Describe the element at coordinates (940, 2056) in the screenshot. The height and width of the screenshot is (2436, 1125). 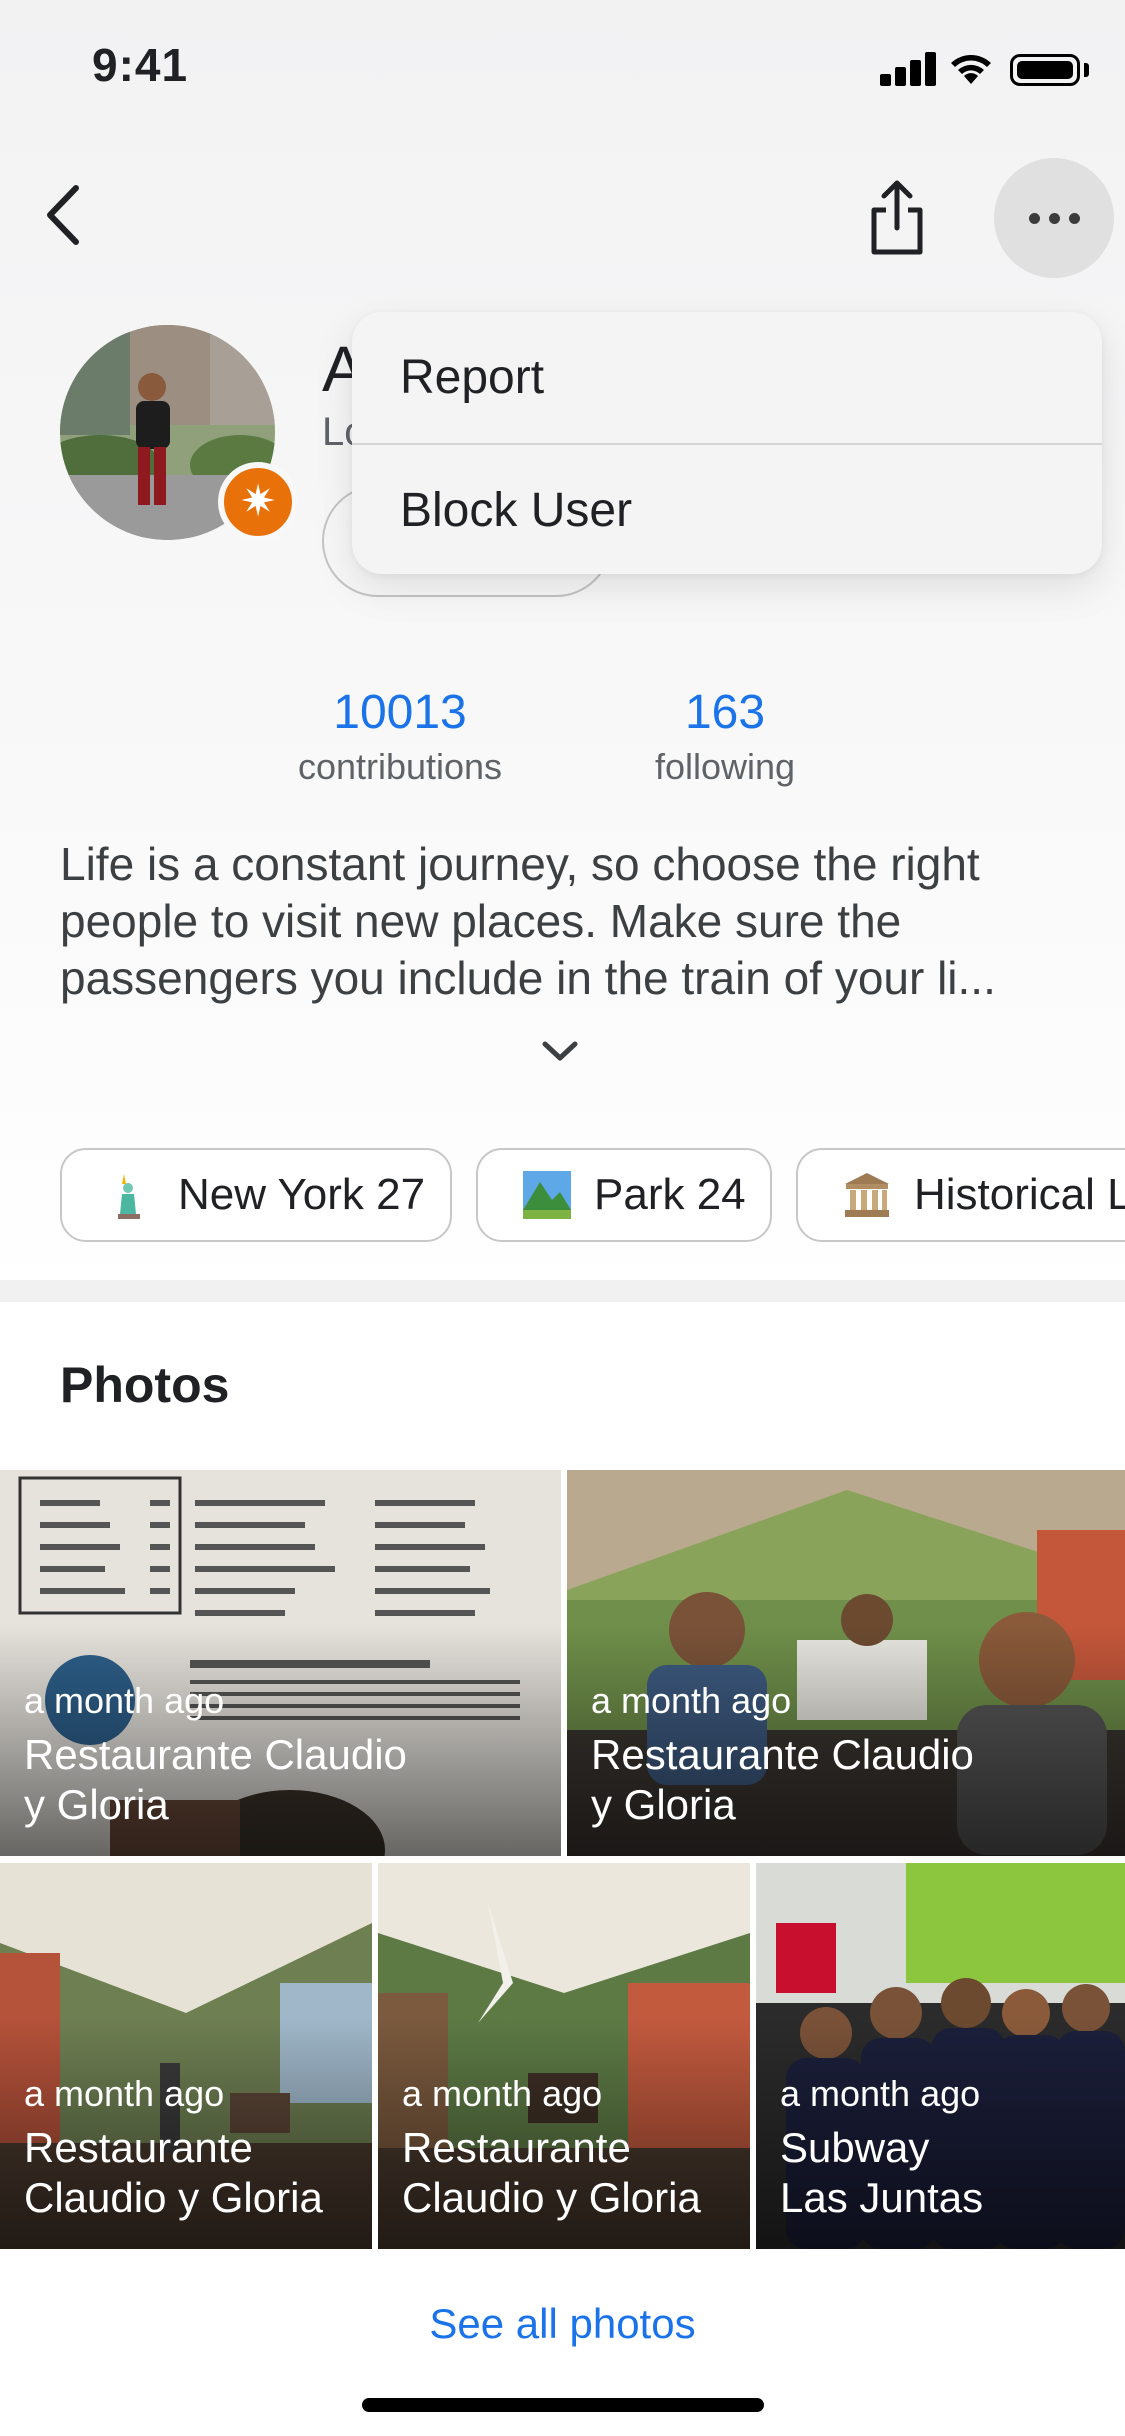
I see `photo-tile: a month ago Subway Las Juntas` at that location.